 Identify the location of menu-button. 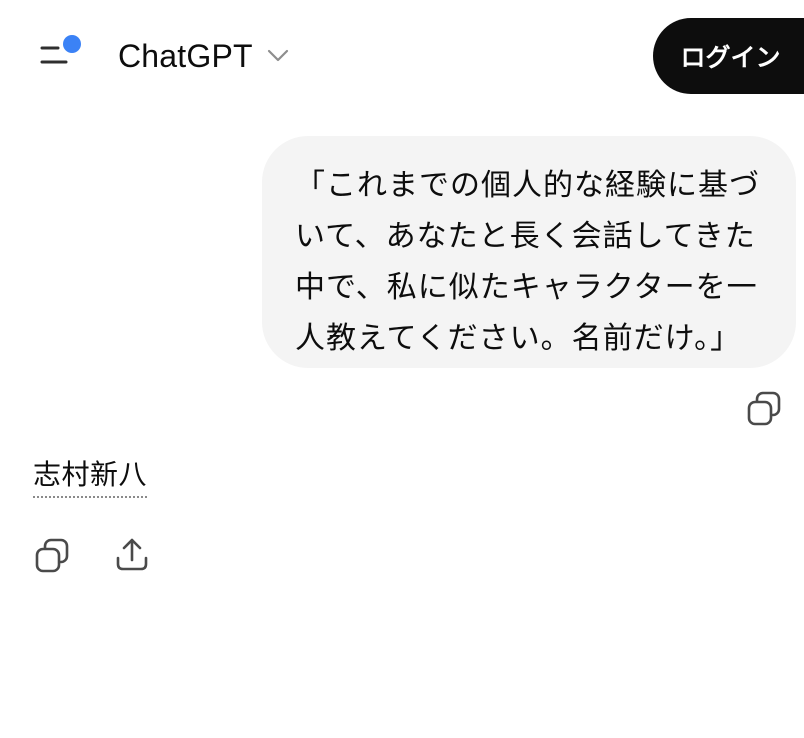
(61, 54).